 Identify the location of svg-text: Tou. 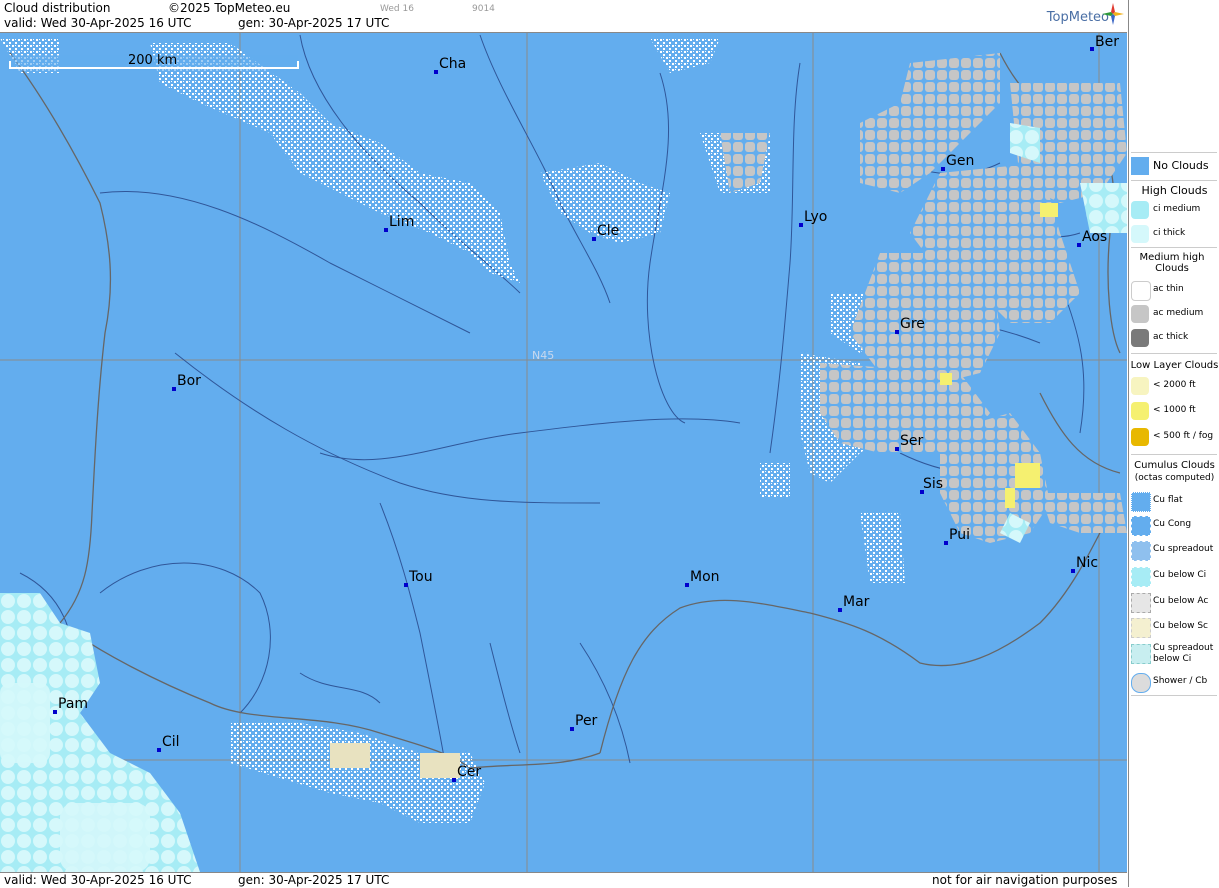
(420, 577).